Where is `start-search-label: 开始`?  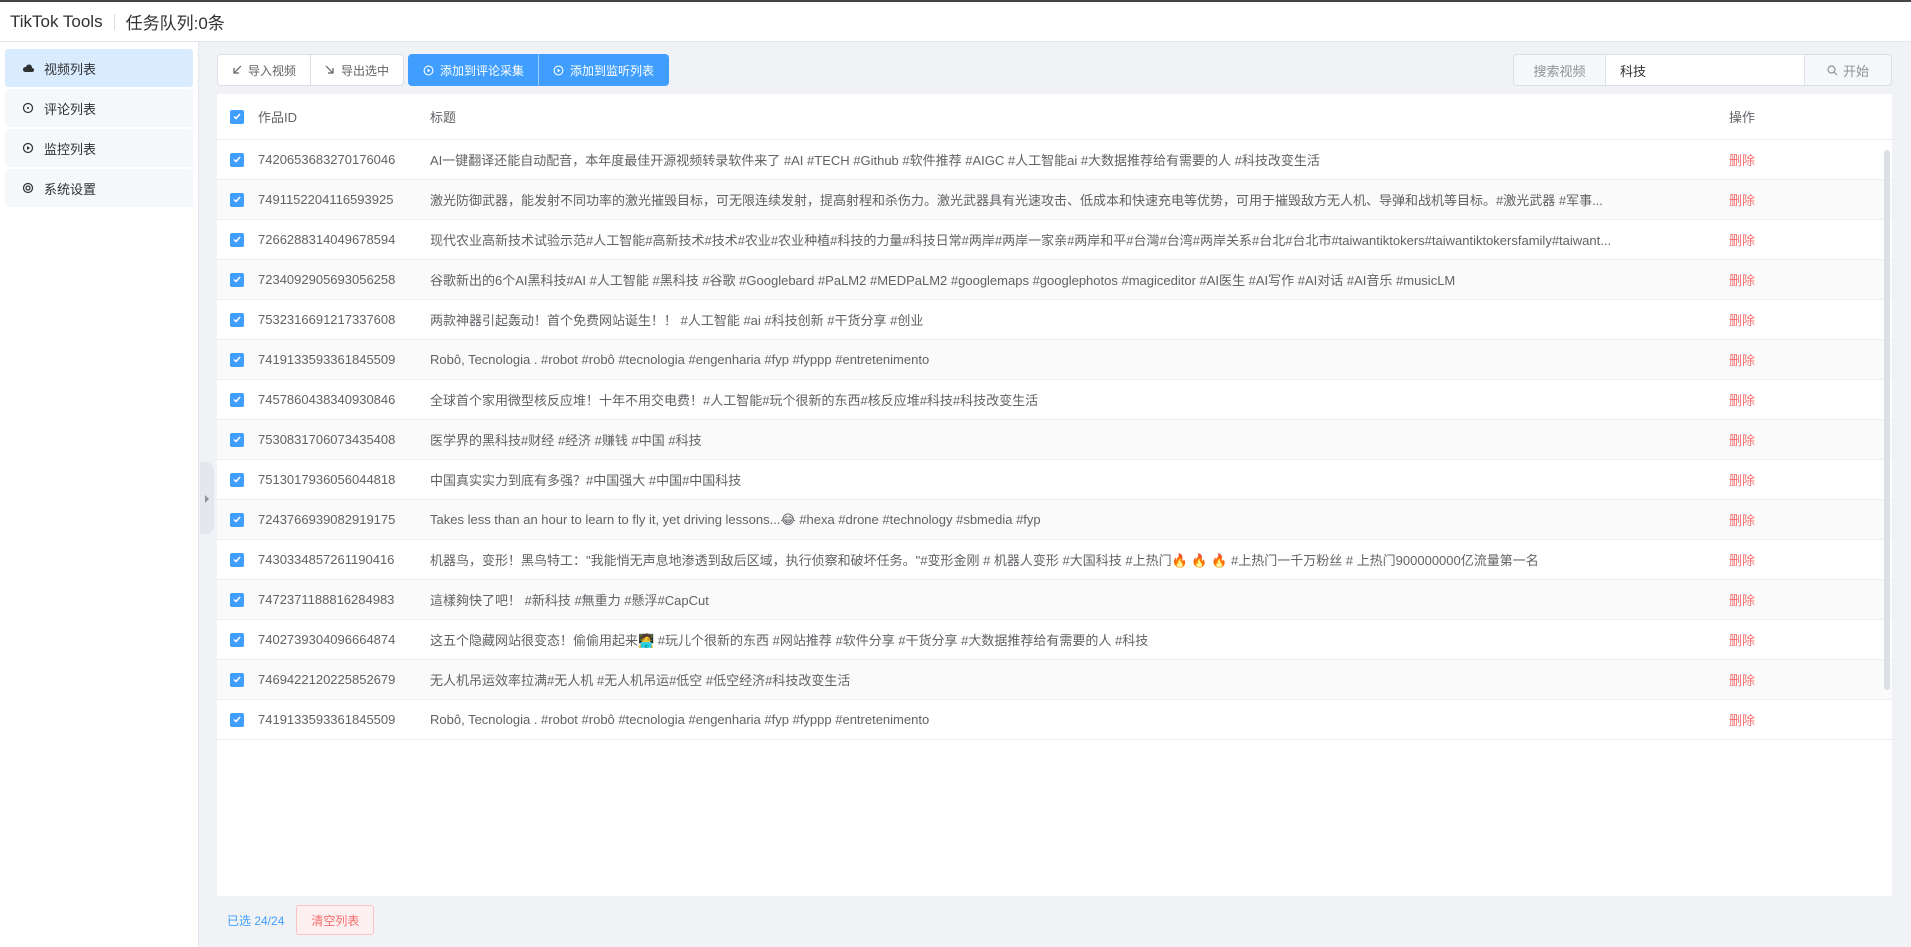 start-search-label: 开始 is located at coordinates (1855, 71).